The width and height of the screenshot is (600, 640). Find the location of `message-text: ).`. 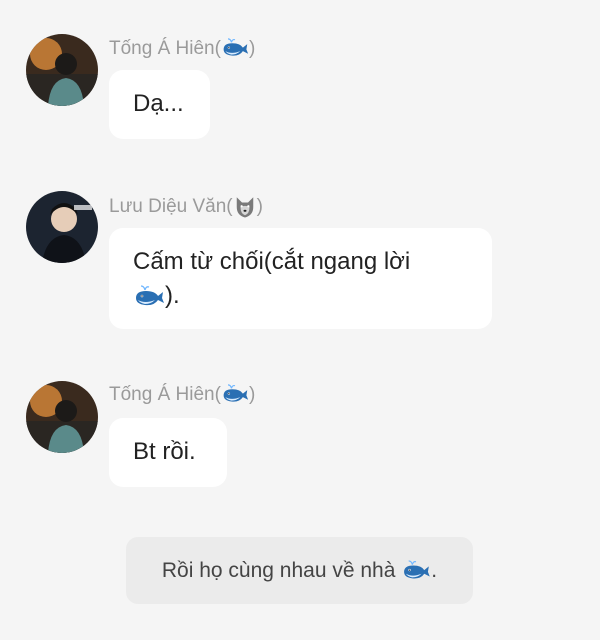

message-text: ). is located at coordinates (312, 296).